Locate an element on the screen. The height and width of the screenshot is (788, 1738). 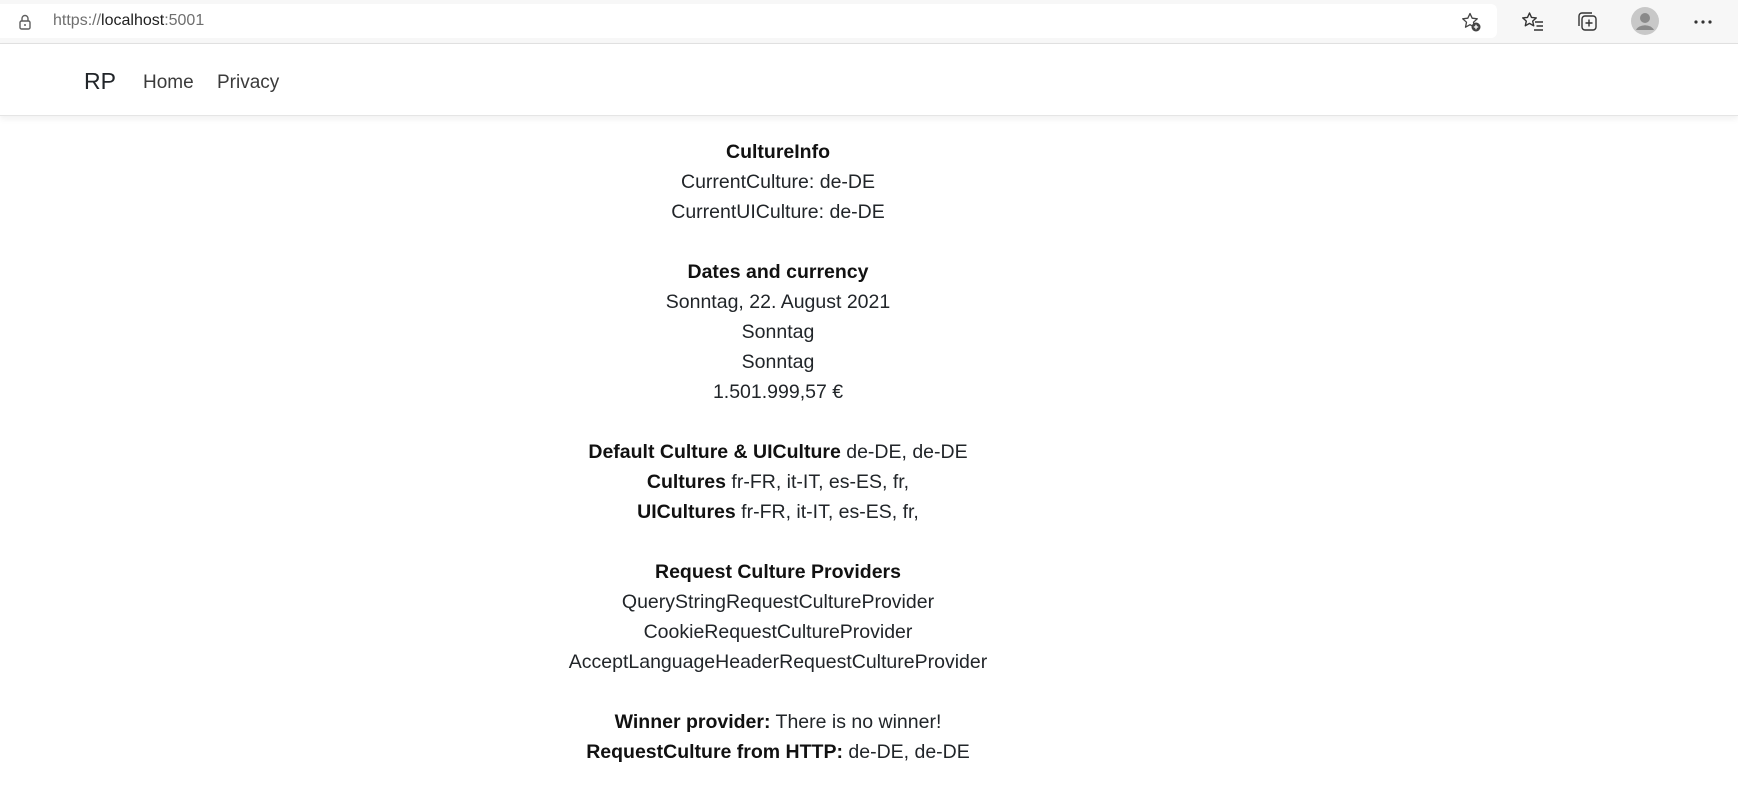
current-culture: CurrentCulture: de-DE is located at coordinates (778, 182).